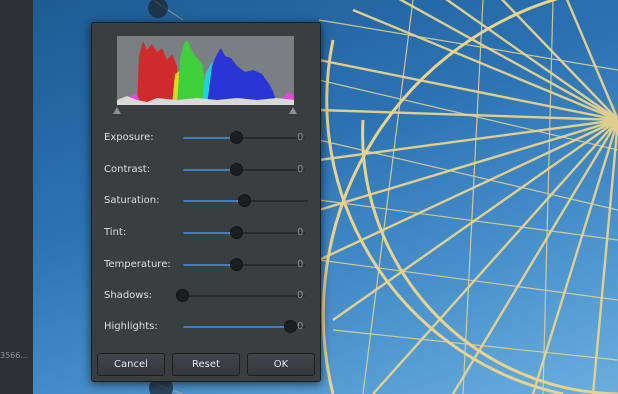 This screenshot has width=618, height=394. Describe the element at coordinates (117, 110) in the screenshot. I see `histogram-low-handle` at that location.